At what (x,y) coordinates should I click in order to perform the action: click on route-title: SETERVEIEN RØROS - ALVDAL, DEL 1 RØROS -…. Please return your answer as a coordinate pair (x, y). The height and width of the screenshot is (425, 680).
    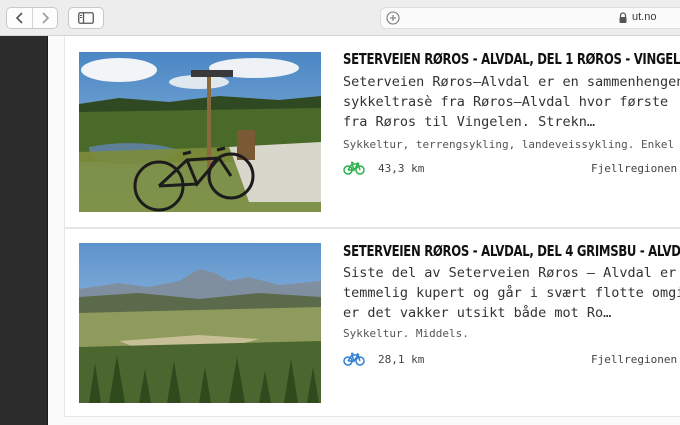
    Looking at the image, I should click on (511, 59).